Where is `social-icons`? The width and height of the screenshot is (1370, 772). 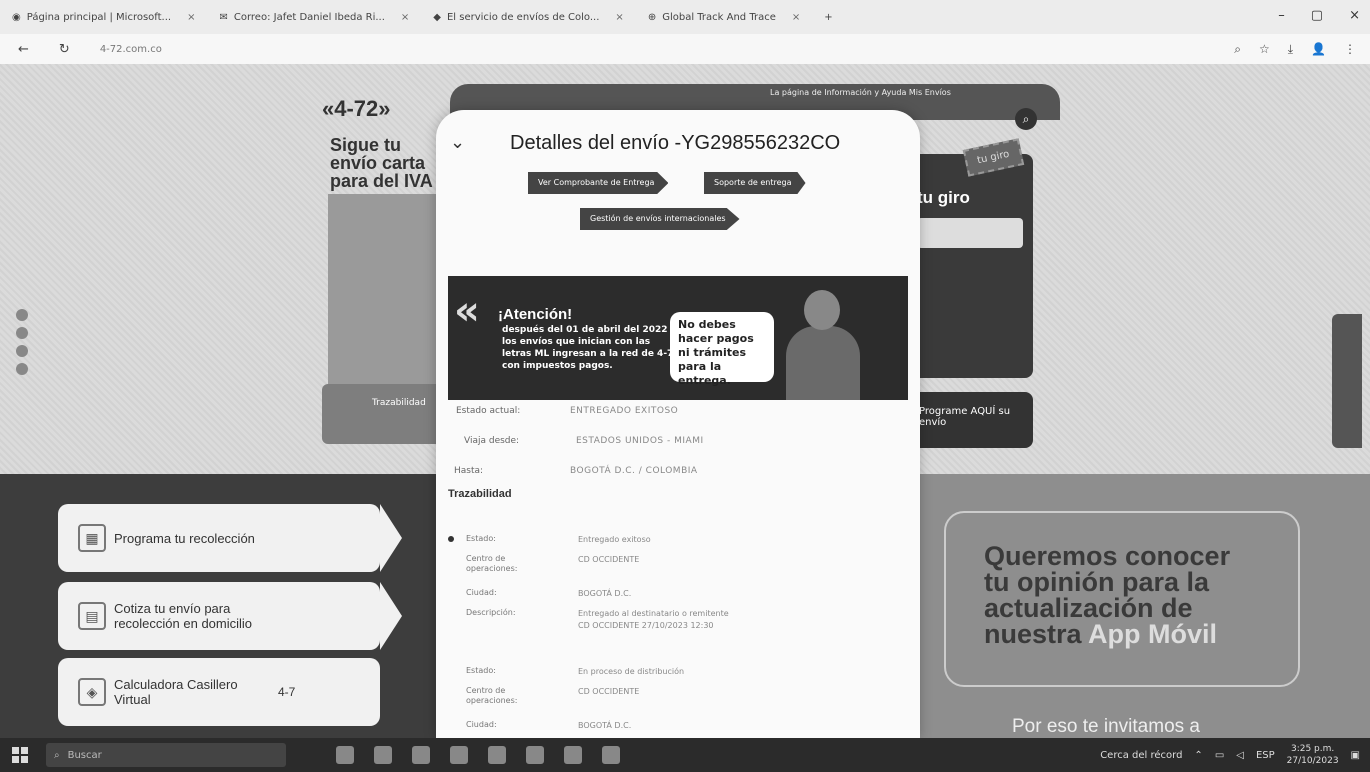
social-icons is located at coordinates (22, 342).